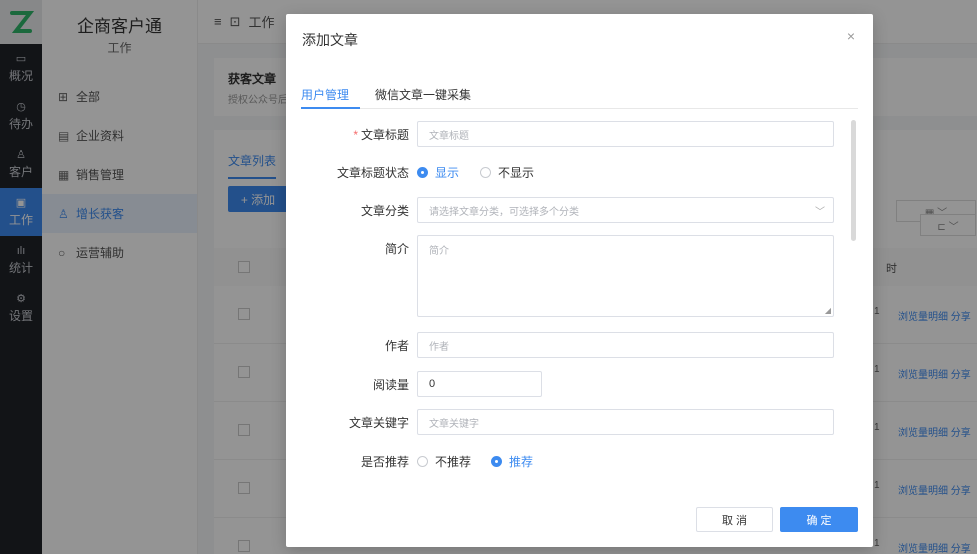 This screenshot has width=977, height=554. I want to click on form-row-reads: 阅读量 0, so click(579, 384).